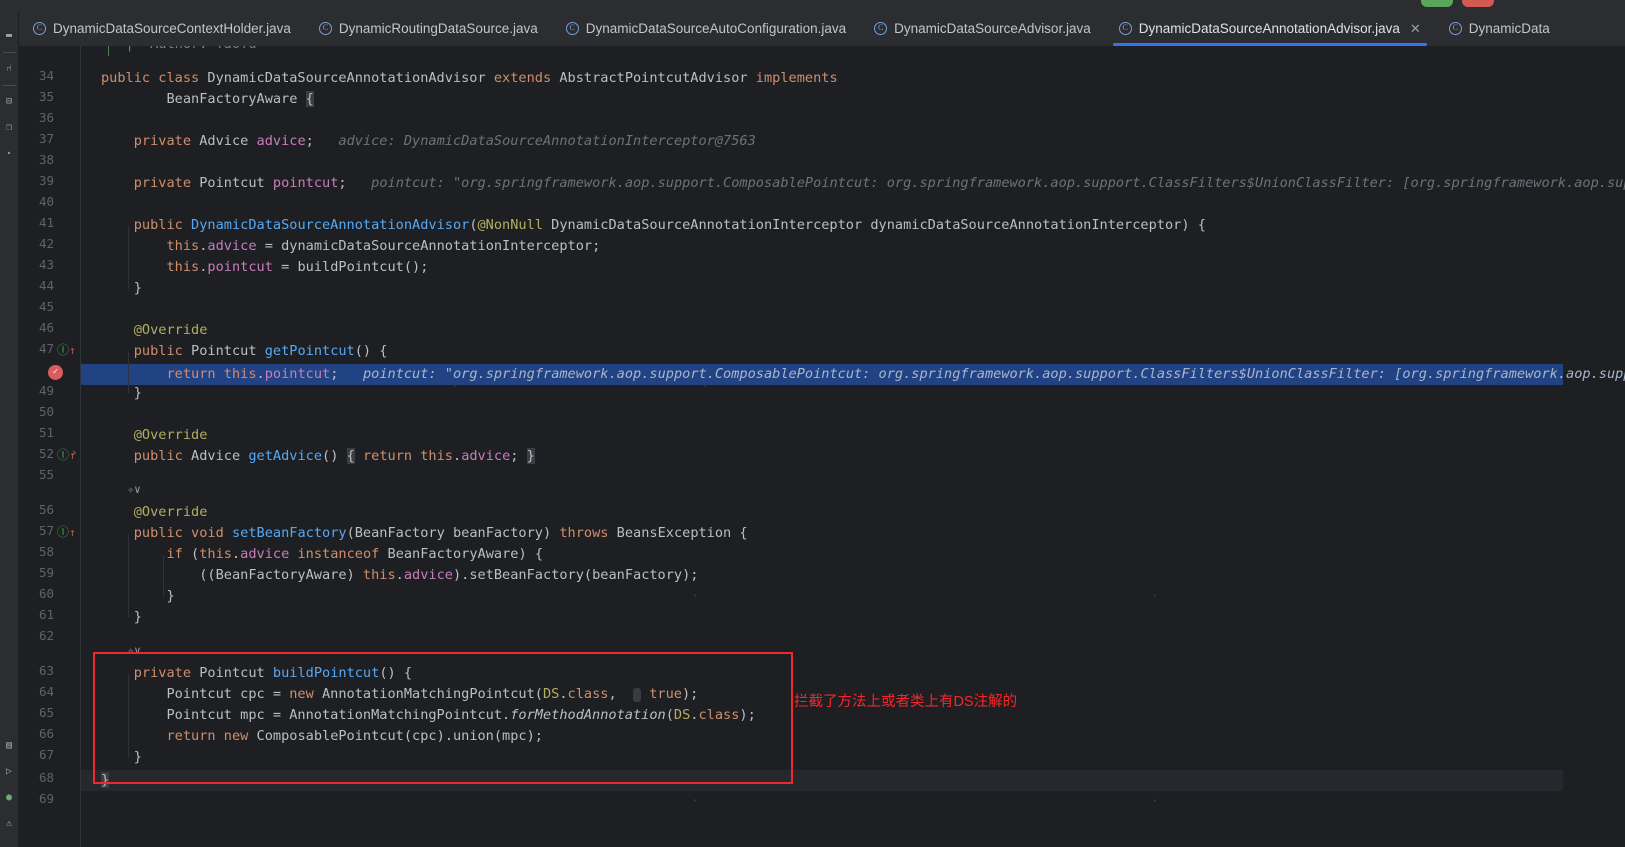 The width and height of the screenshot is (1625, 847). What do you see at coordinates (46, 411) in the screenshot?
I see `line-number: 50` at bounding box center [46, 411].